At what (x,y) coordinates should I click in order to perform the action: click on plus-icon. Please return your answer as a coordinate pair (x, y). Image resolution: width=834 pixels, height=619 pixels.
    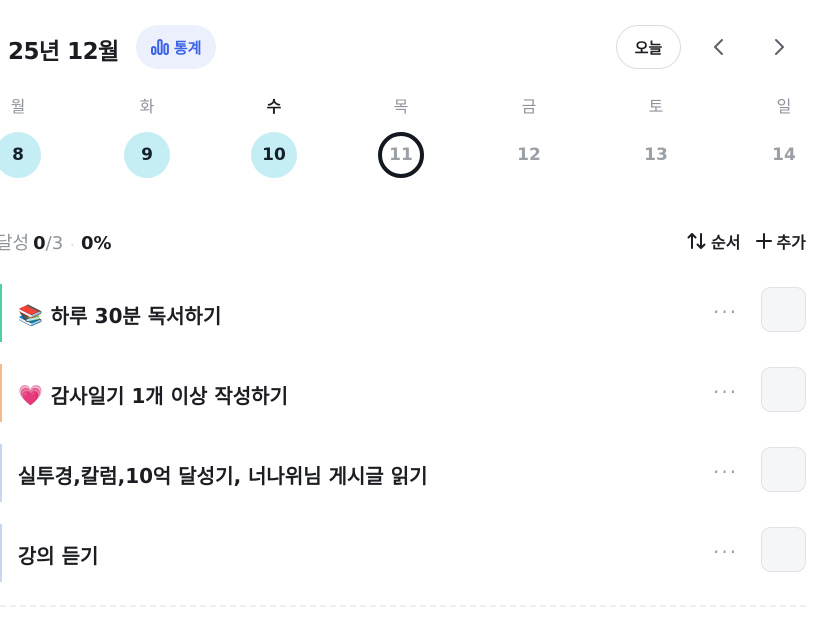
    Looking at the image, I should click on (763, 241).